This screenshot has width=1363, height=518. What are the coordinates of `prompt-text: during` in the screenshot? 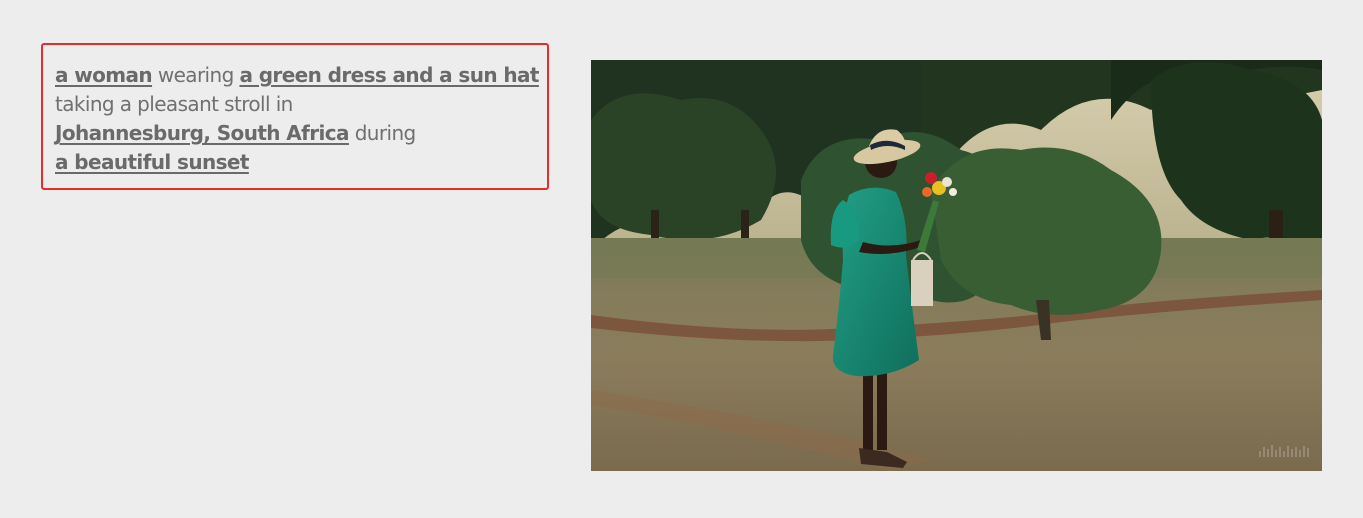 It's located at (382, 133).